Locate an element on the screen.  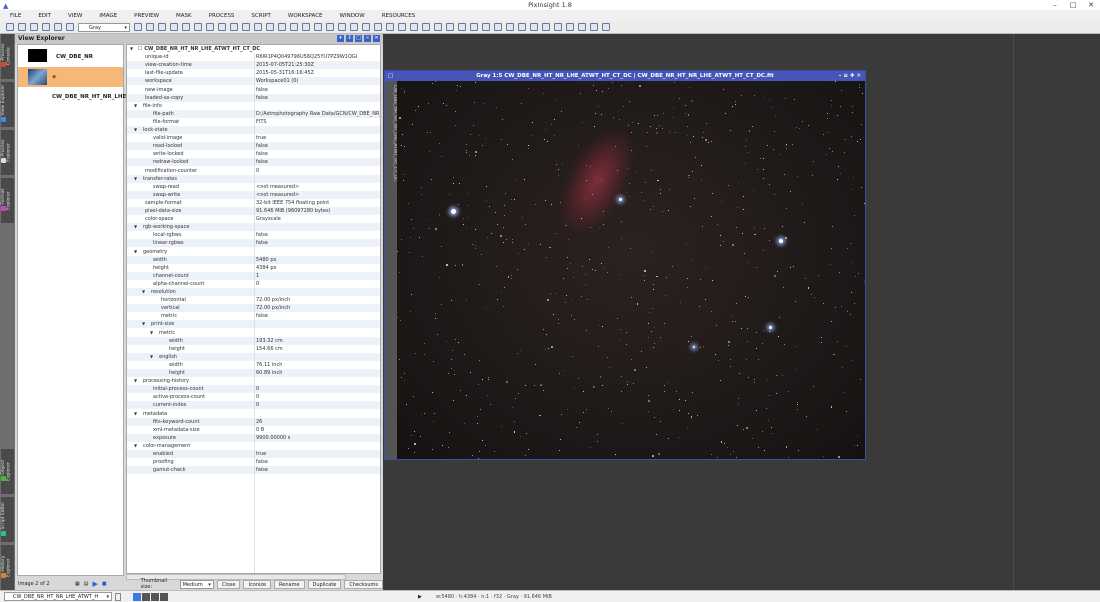
collapse-icon: « is located at coordinates (367, 38).